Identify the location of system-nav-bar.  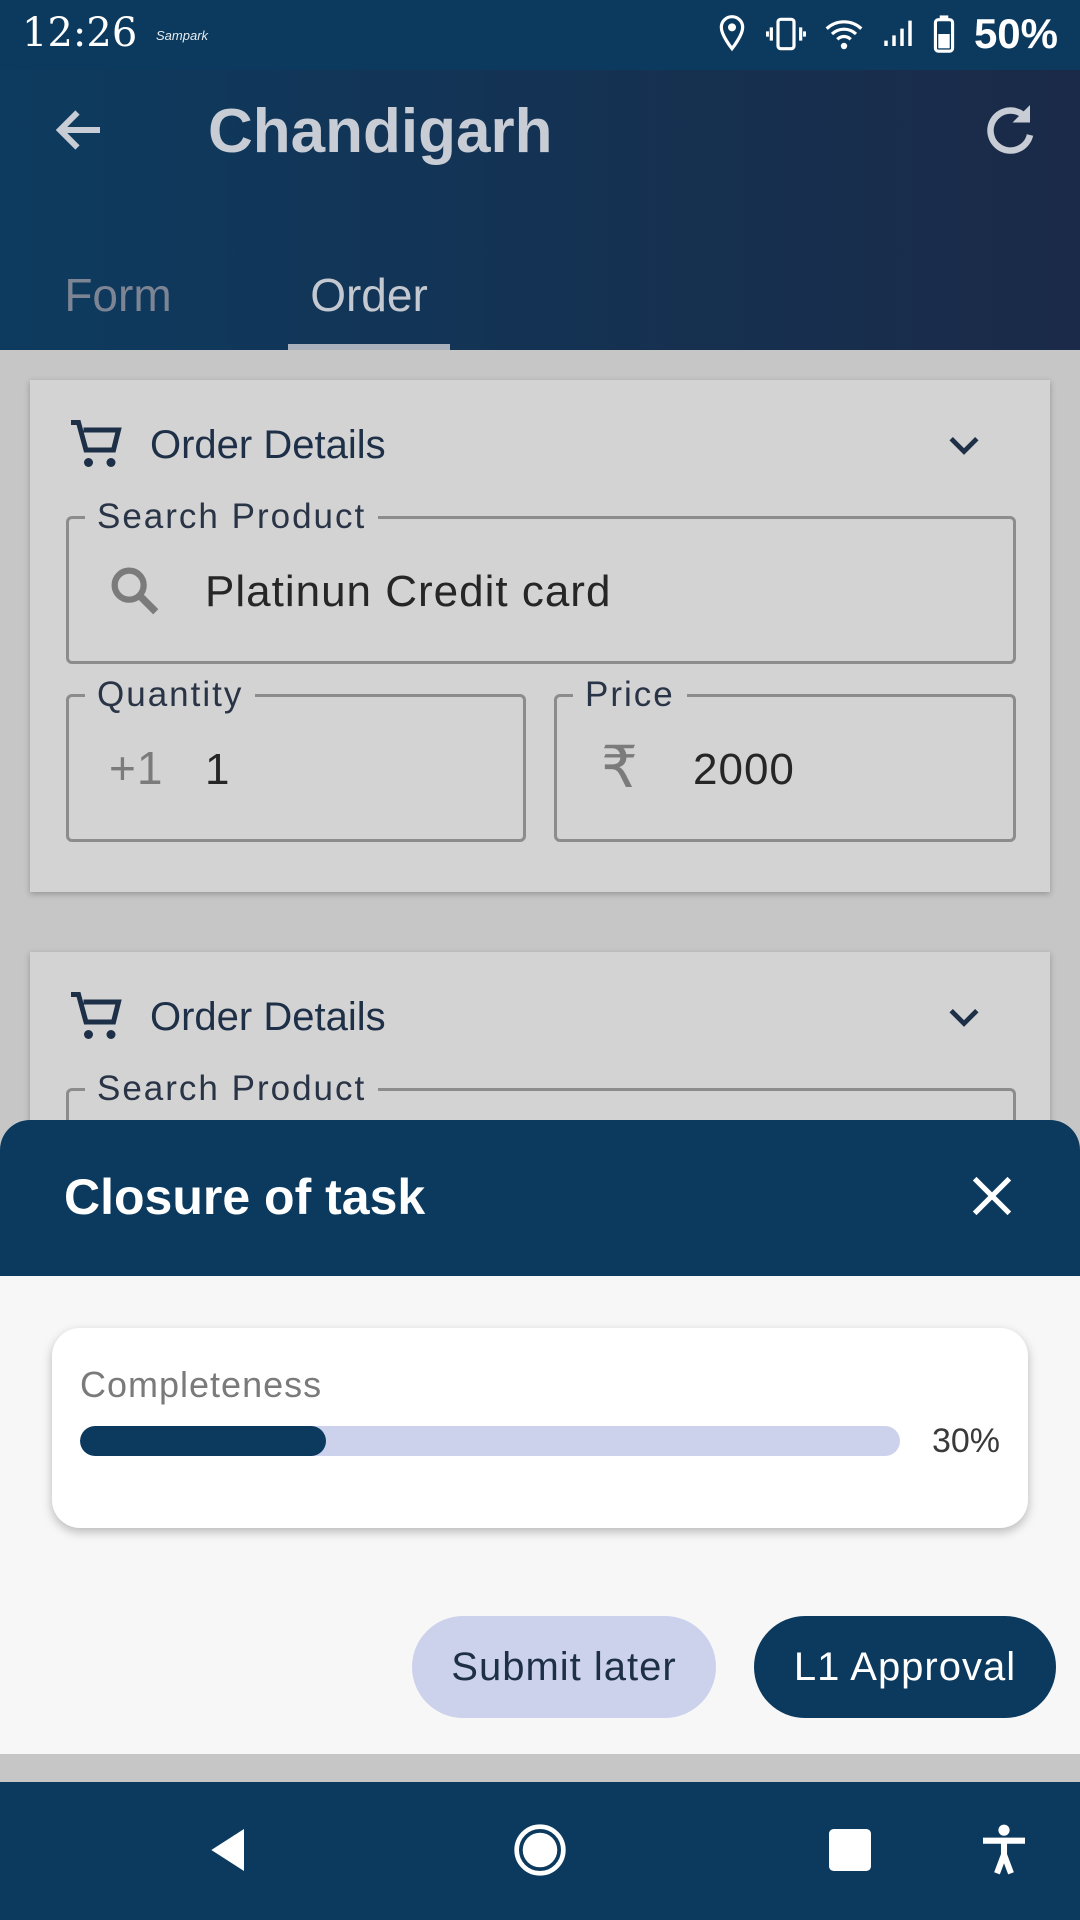
(540, 1851).